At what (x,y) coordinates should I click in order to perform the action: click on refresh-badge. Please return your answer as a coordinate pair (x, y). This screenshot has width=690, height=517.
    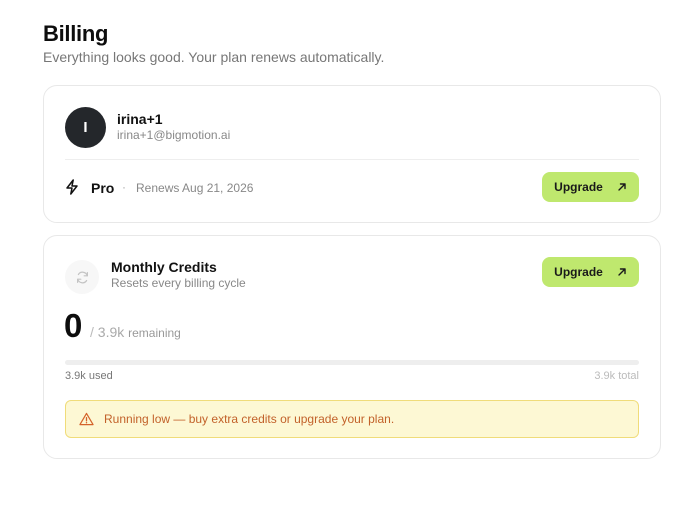
    Looking at the image, I should click on (82, 277).